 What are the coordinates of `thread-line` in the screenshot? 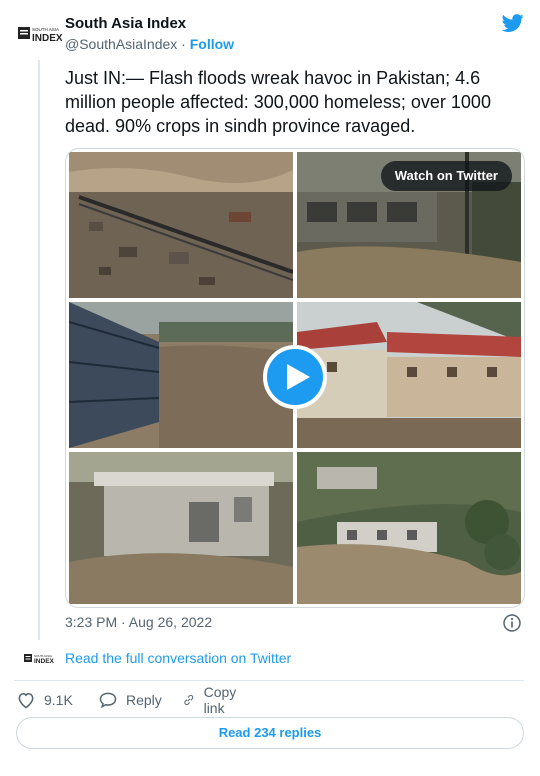 It's located at (39, 350).